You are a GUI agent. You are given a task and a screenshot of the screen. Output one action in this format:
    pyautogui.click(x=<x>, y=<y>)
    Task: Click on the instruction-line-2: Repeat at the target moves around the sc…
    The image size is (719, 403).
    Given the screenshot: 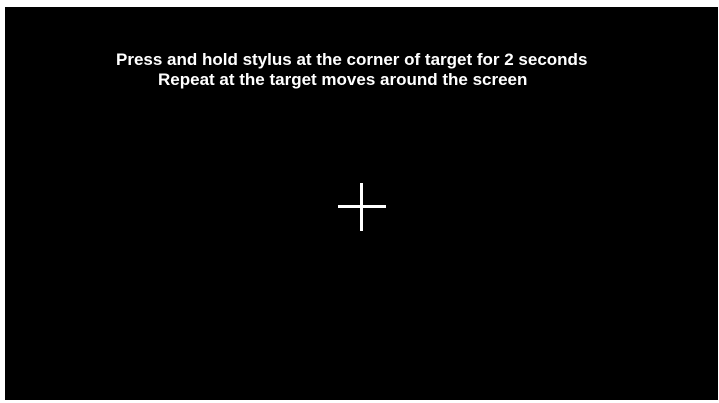 What is the action you would take?
    pyautogui.click(x=343, y=79)
    